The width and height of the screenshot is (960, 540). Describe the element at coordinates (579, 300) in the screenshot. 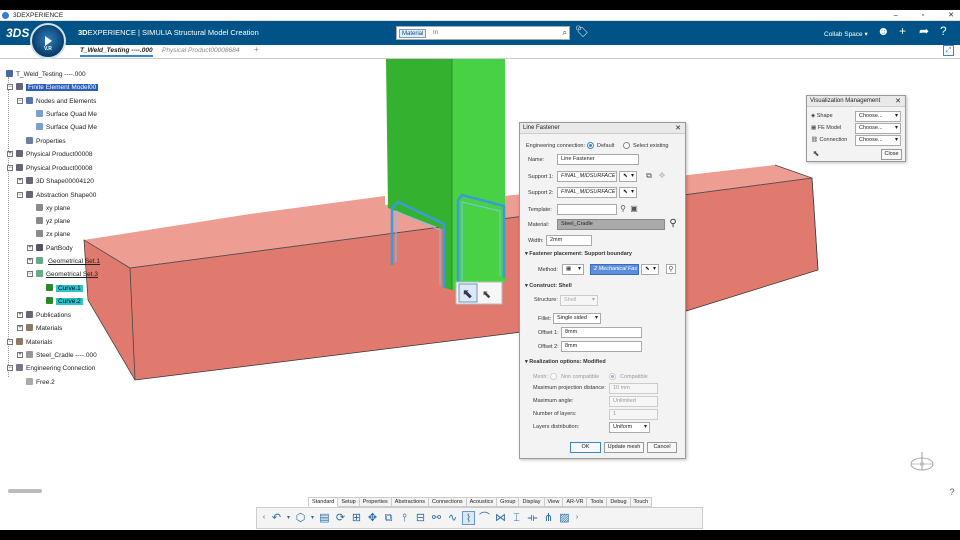

I see `structure-dropdown: Shell` at that location.